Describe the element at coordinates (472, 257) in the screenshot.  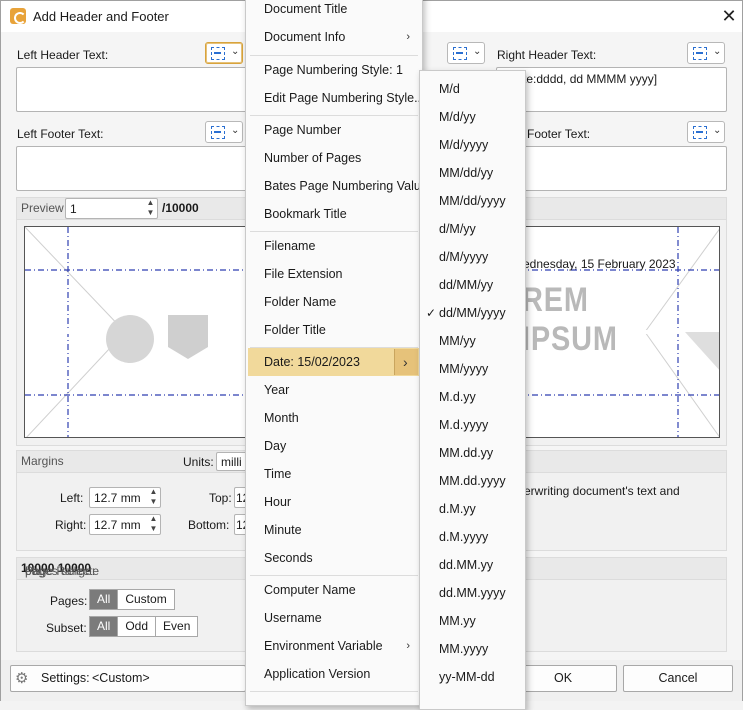
I see `date-format-option: d/M/yyyy` at that location.